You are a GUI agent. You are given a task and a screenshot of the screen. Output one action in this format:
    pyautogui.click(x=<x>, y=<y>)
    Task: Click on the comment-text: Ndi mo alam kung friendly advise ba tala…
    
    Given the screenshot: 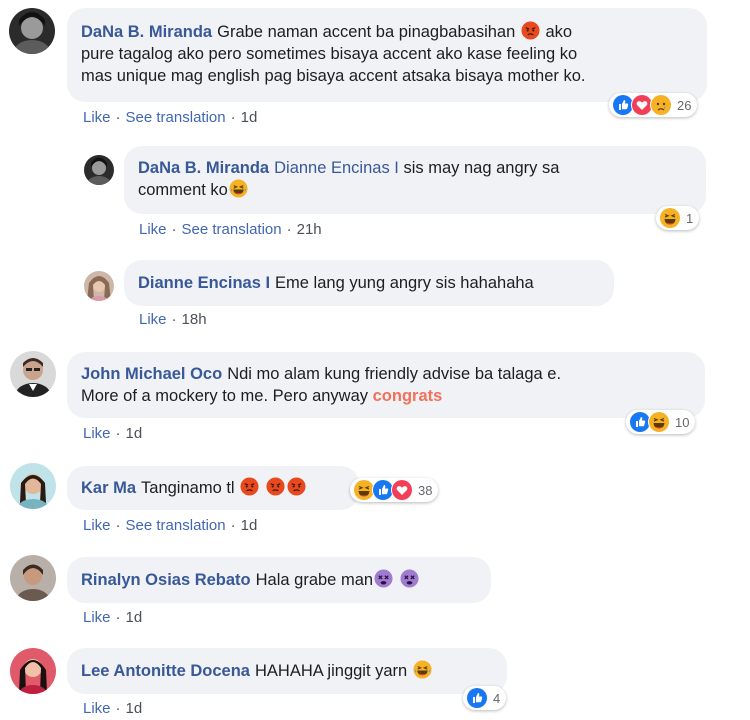 What is the action you would take?
    pyautogui.click(x=394, y=374)
    